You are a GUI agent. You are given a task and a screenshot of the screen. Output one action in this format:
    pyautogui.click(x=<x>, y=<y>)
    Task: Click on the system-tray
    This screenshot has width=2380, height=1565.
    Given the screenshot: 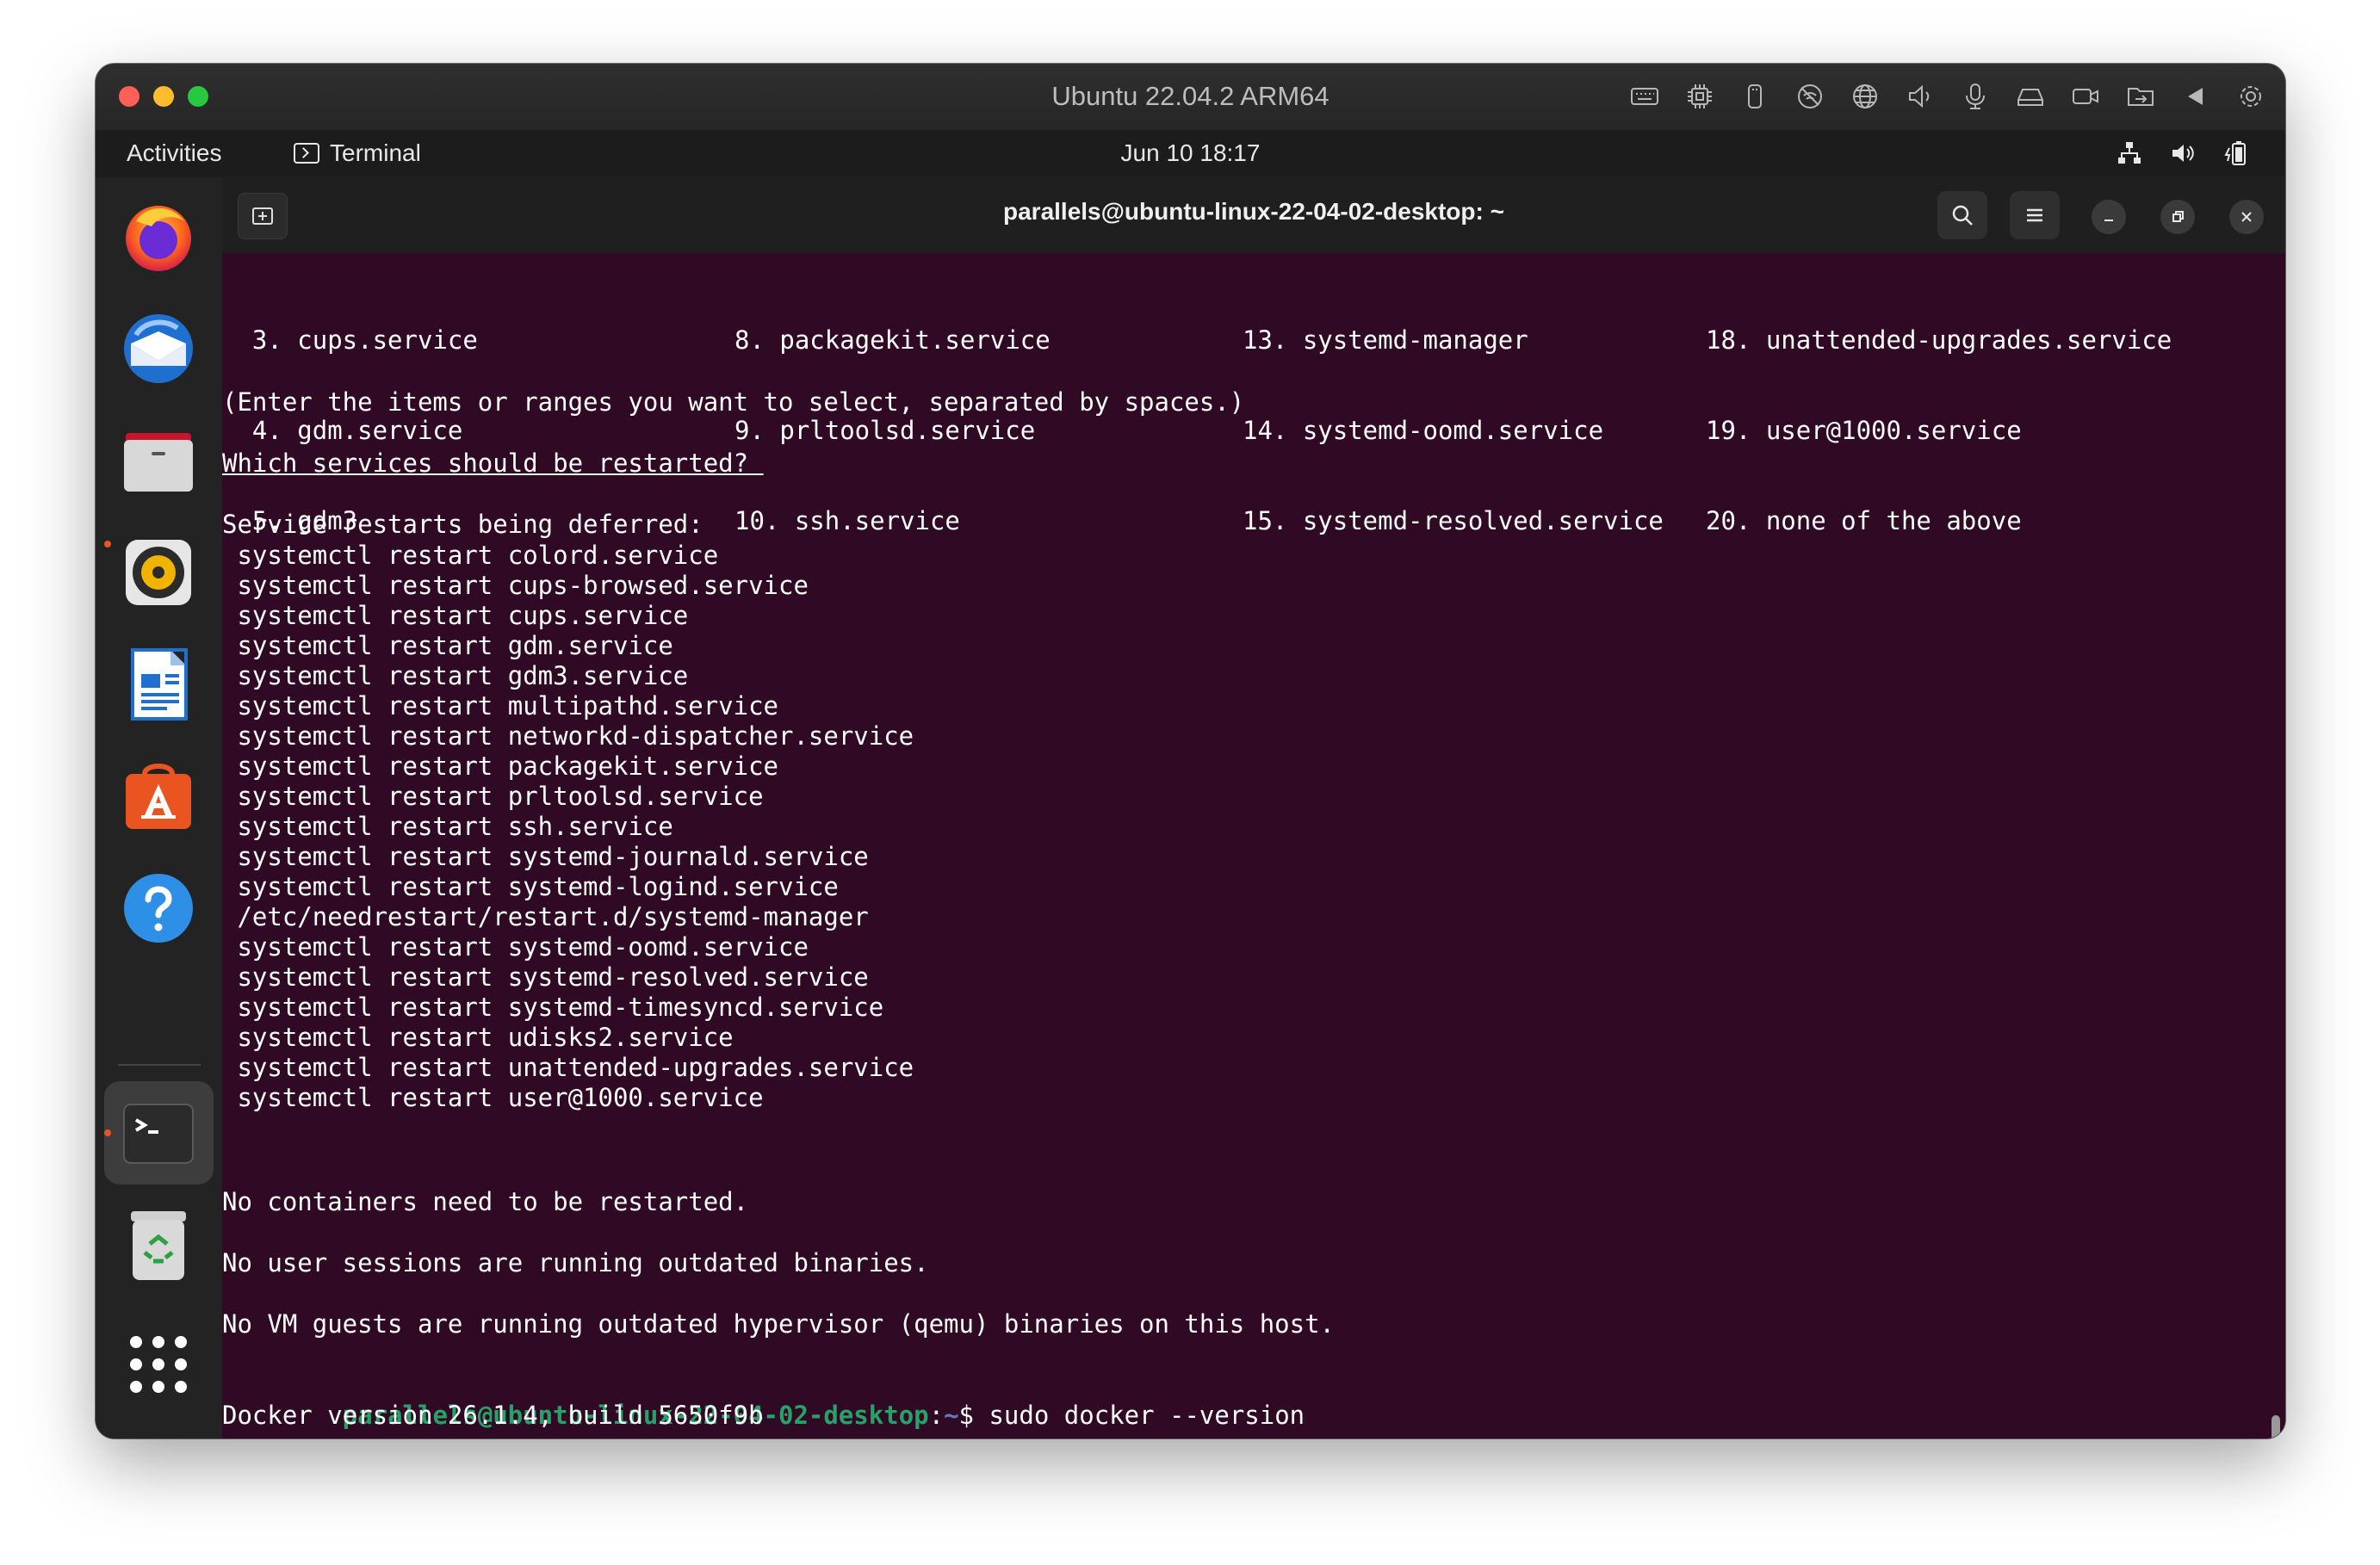 What is the action you would take?
    pyautogui.click(x=2183, y=153)
    